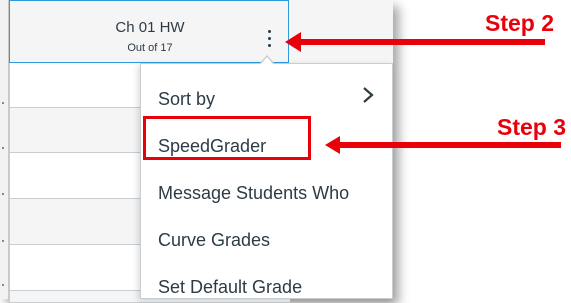  Describe the element at coordinates (150, 48) in the screenshot. I see `points-possible: Out of 17` at that location.